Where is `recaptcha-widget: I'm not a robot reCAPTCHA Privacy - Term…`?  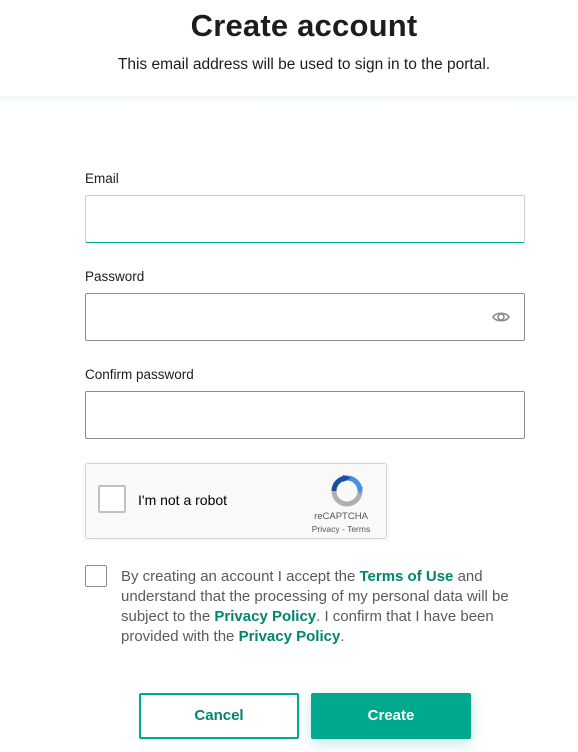 recaptcha-widget: I'm not a robot reCAPTCHA Privacy - Term… is located at coordinates (236, 501).